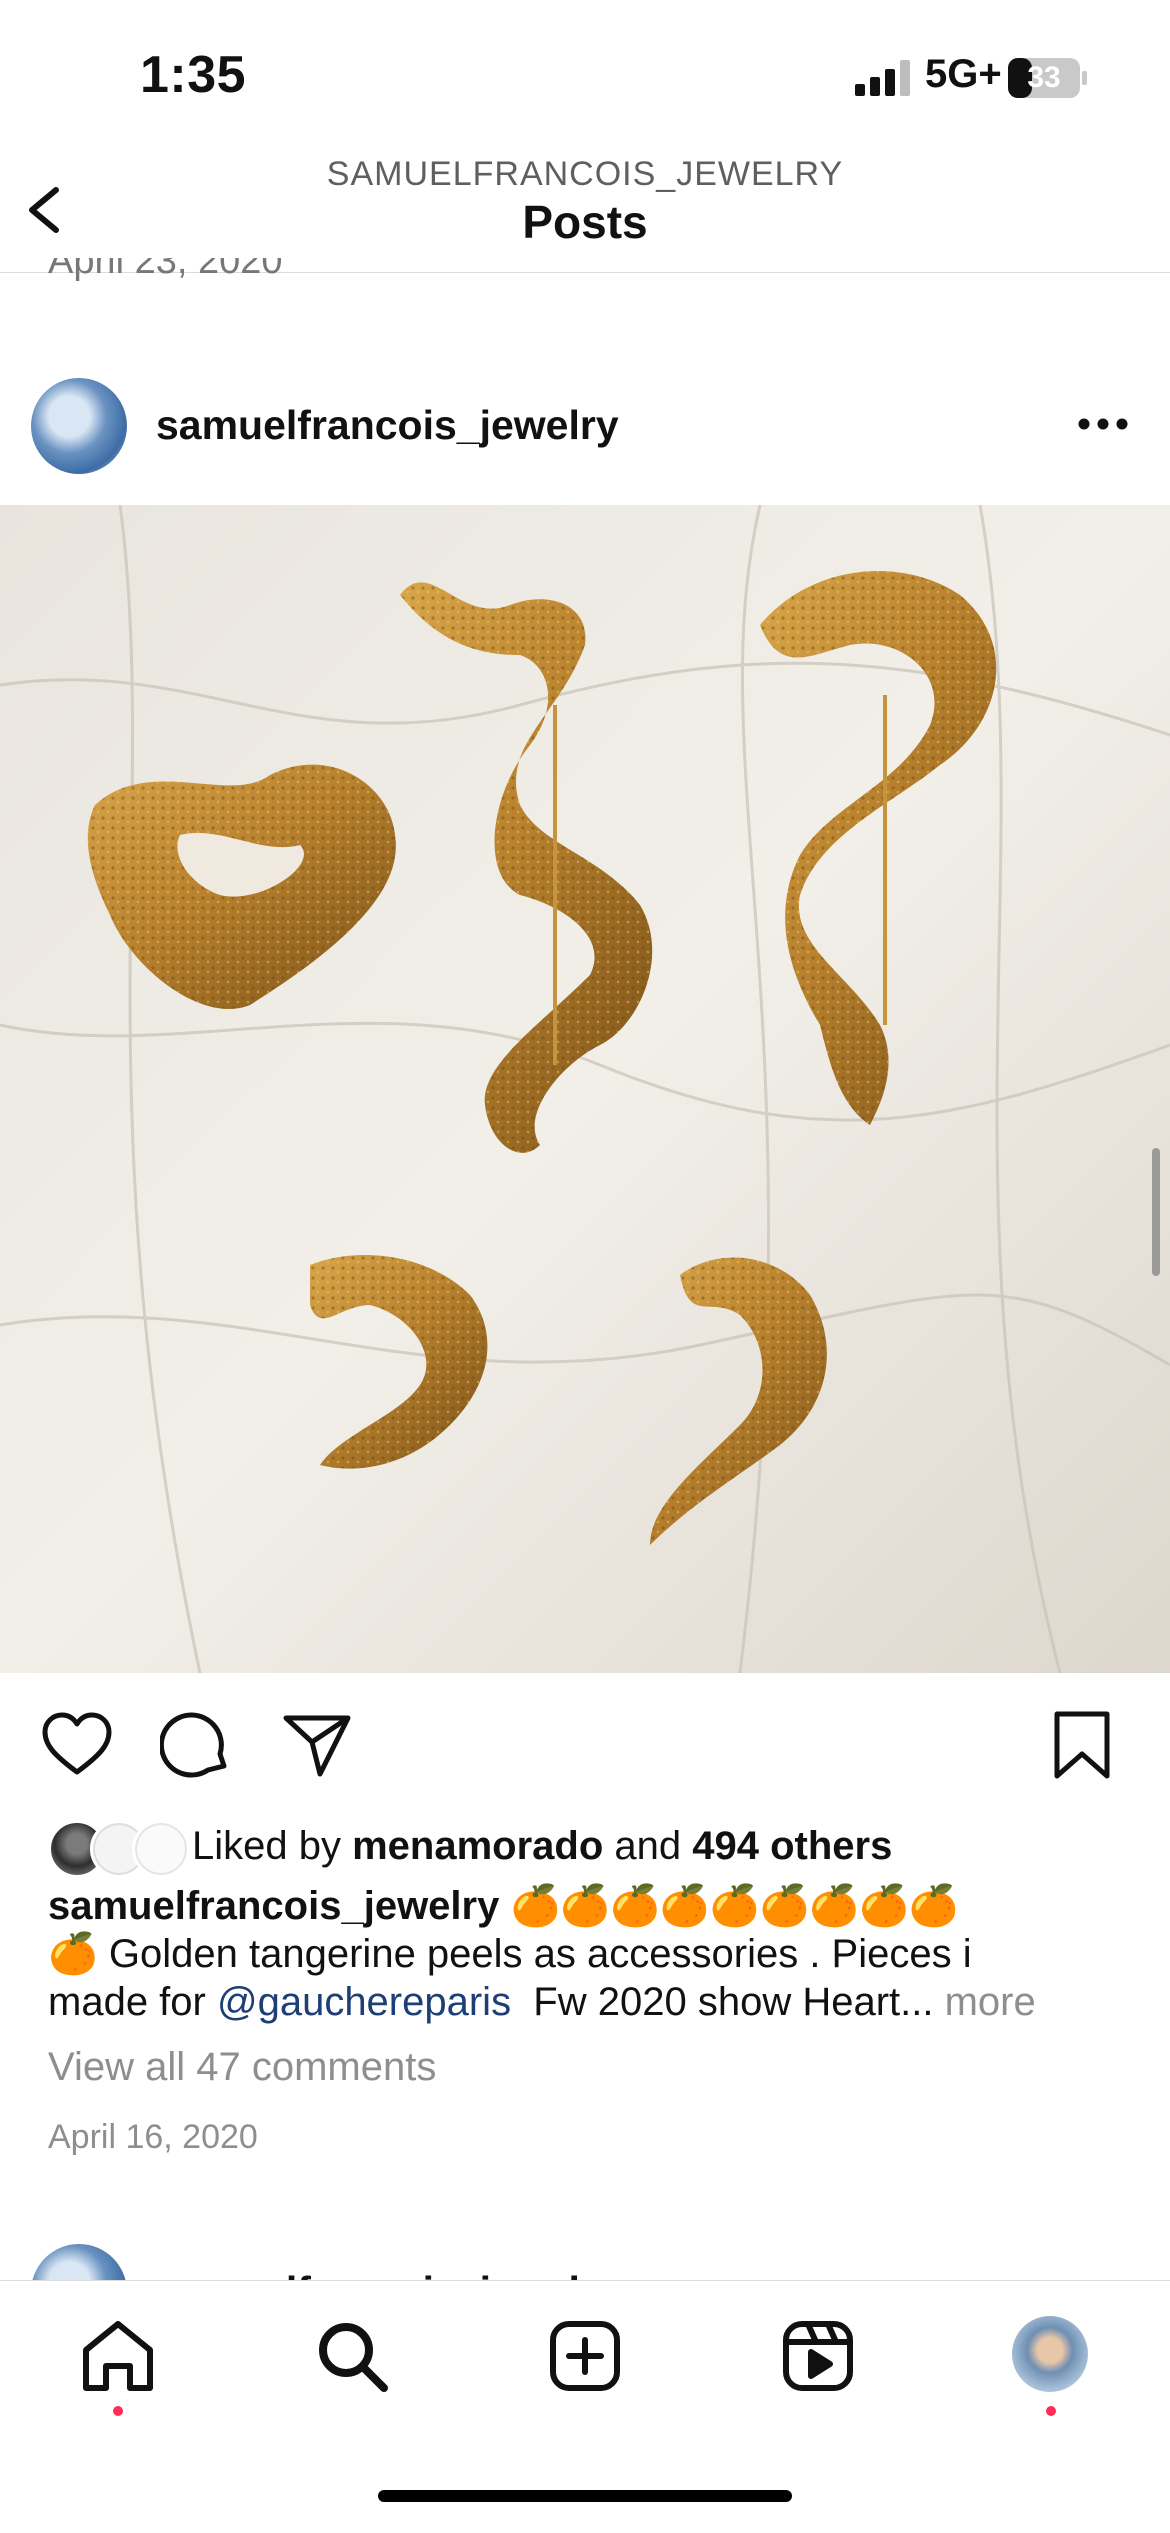  What do you see at coordinates (585, 174) in the screenshot?
I see `account-name-header: SAMUELFRANCOIS_JEWELRY` at bounding box center [585, 174].